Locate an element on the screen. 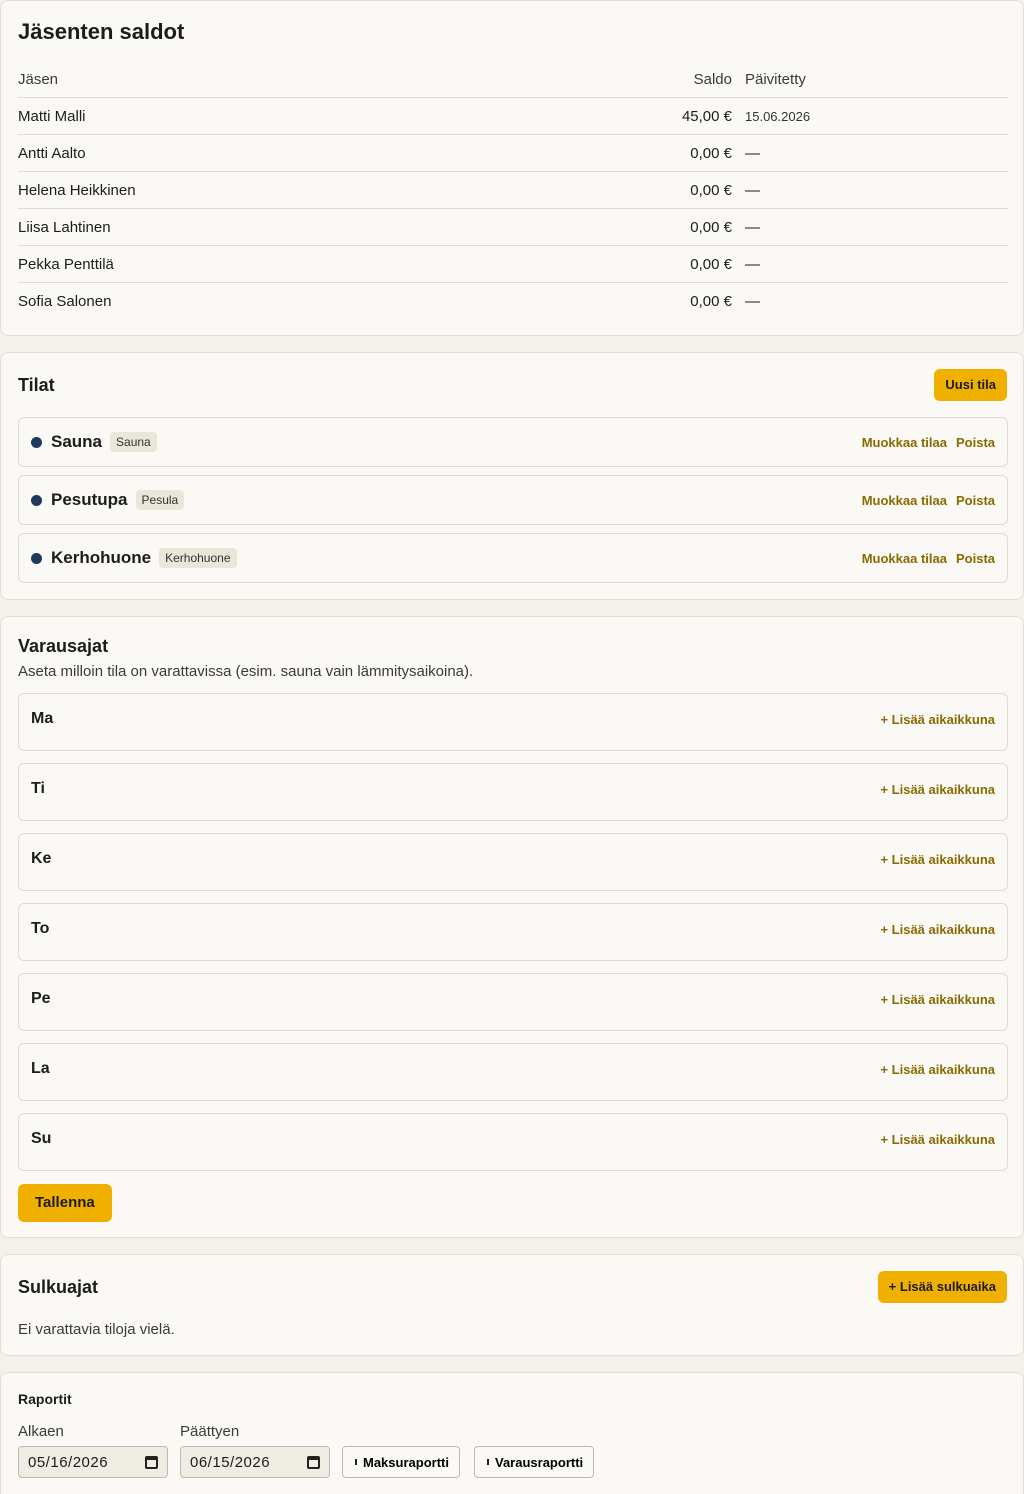 This screenshot has width=1024, height=1494. space-type-badge: Kerhohuone is located at coordinates (198, 558).